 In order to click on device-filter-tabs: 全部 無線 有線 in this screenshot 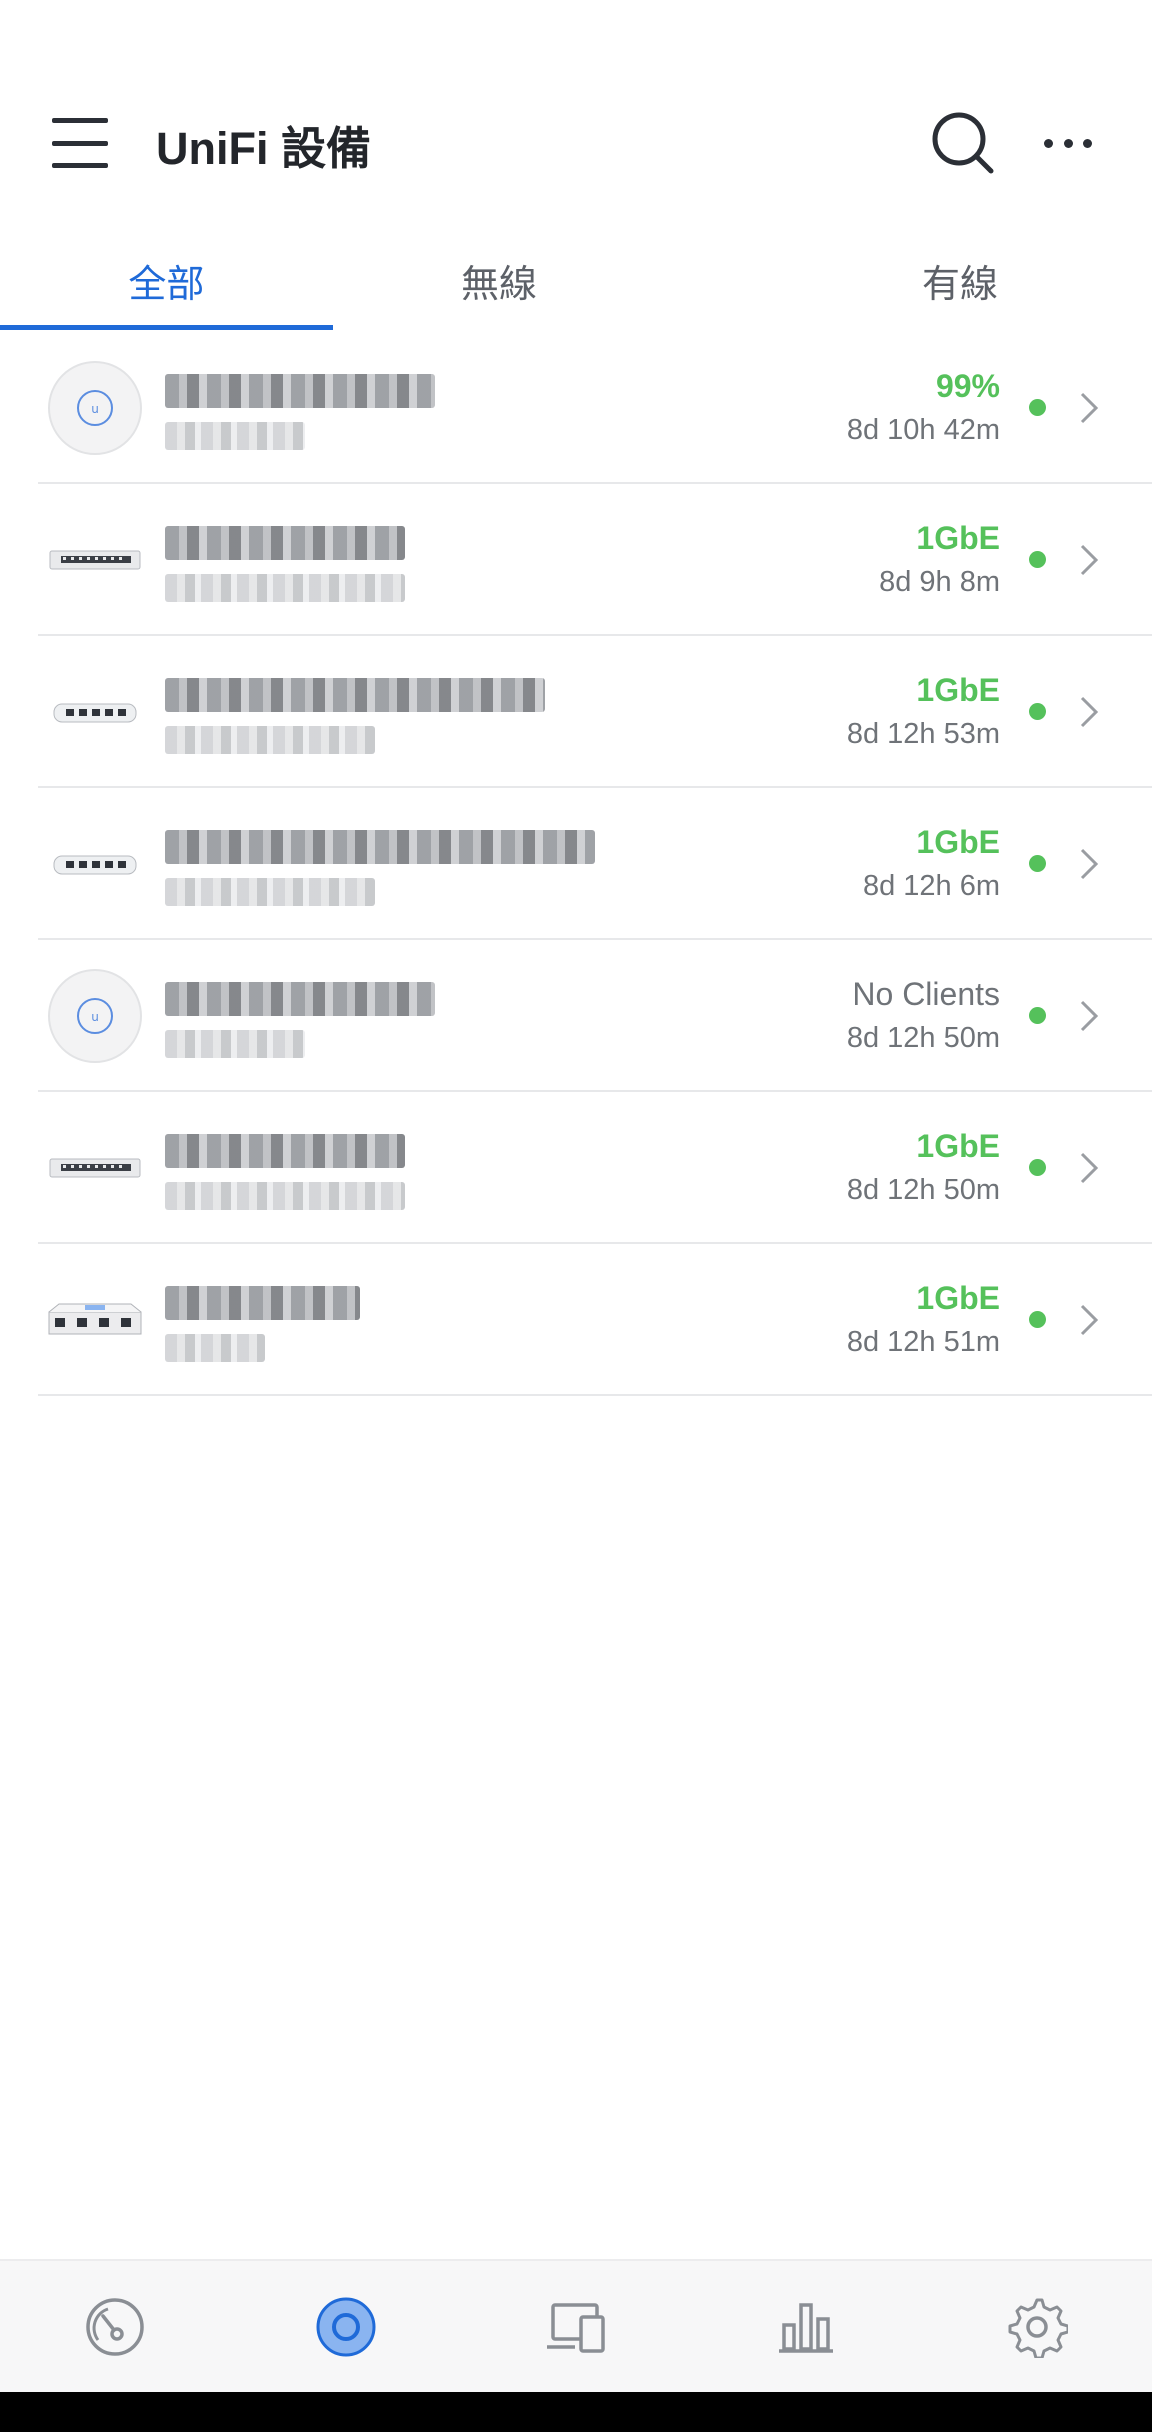, I will do `click(576, 284)`.